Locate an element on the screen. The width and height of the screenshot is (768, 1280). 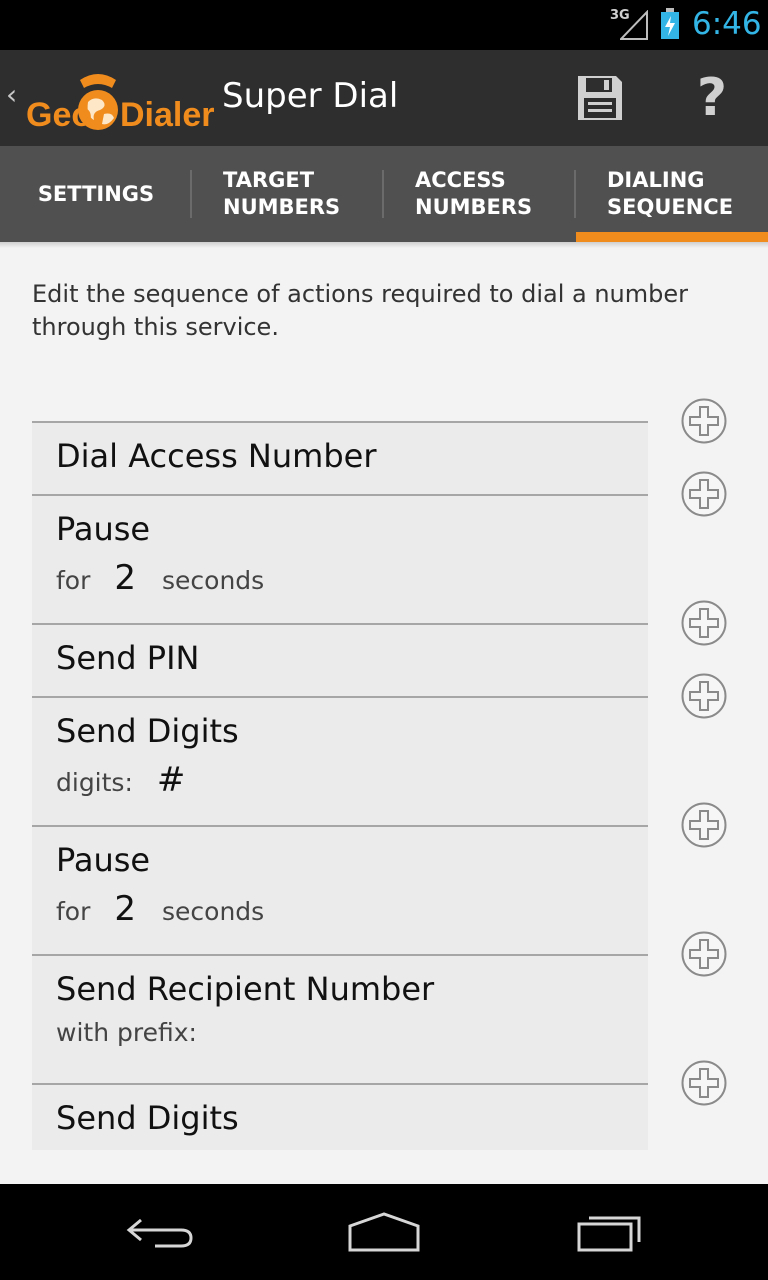
tab-label: SETTINGS is located at coordinates (96, 193).